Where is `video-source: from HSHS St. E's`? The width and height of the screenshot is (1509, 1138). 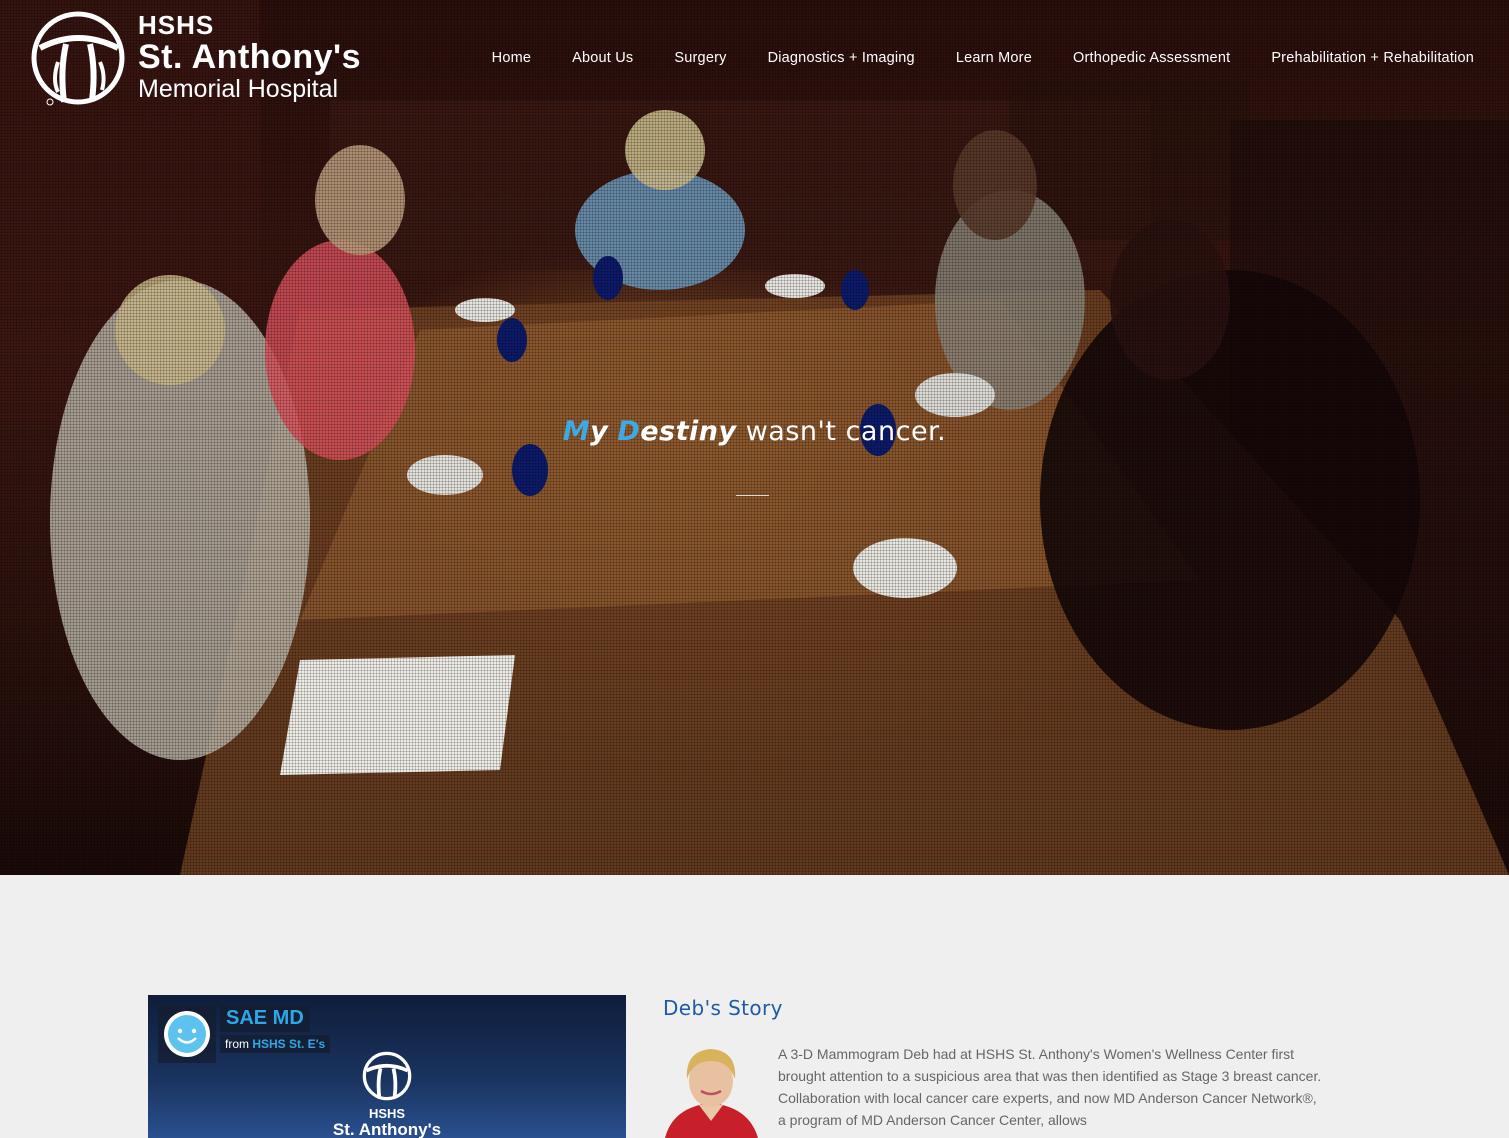
video-source: from HSHS St. E's is located at coordinates (275, 1044).